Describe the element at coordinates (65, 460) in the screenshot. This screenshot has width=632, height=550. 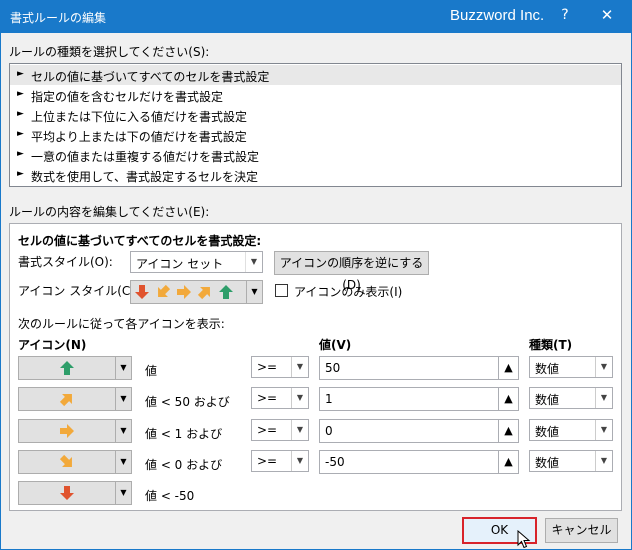
I see `arrow-downright-yellow-icon` at that location.